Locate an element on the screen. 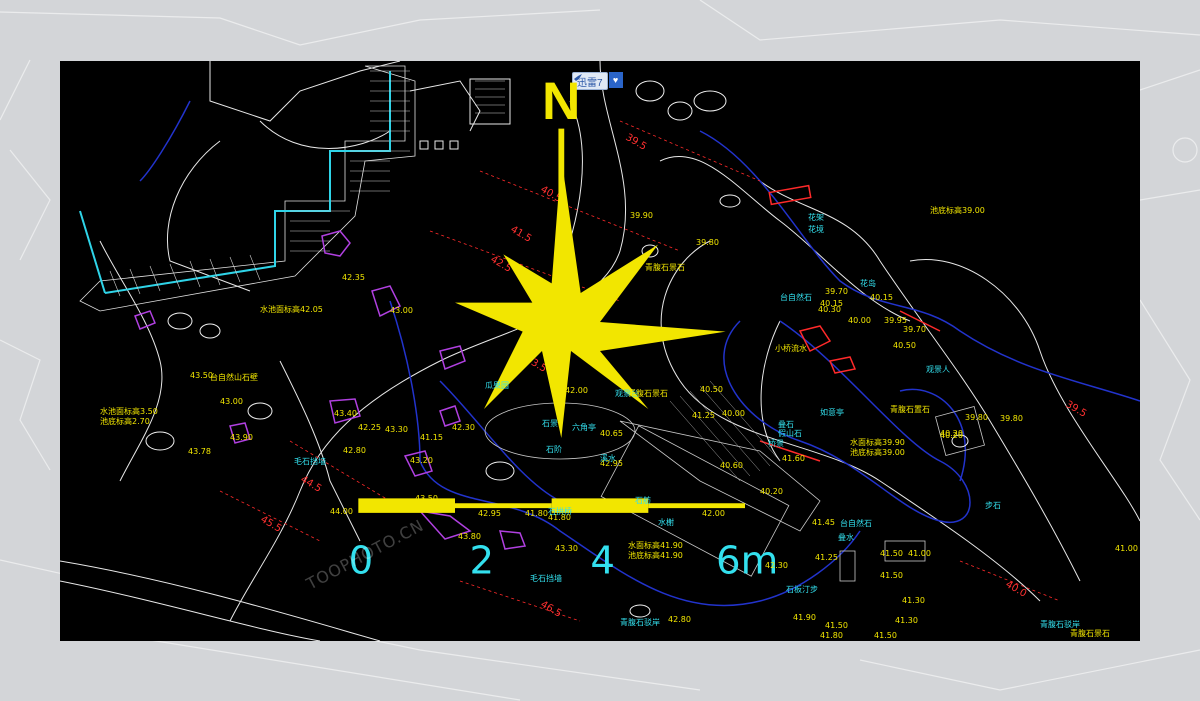 This screenshot has width=1200, height=701. feature-label: 石拱桥 is located at coordinates (560, 511).